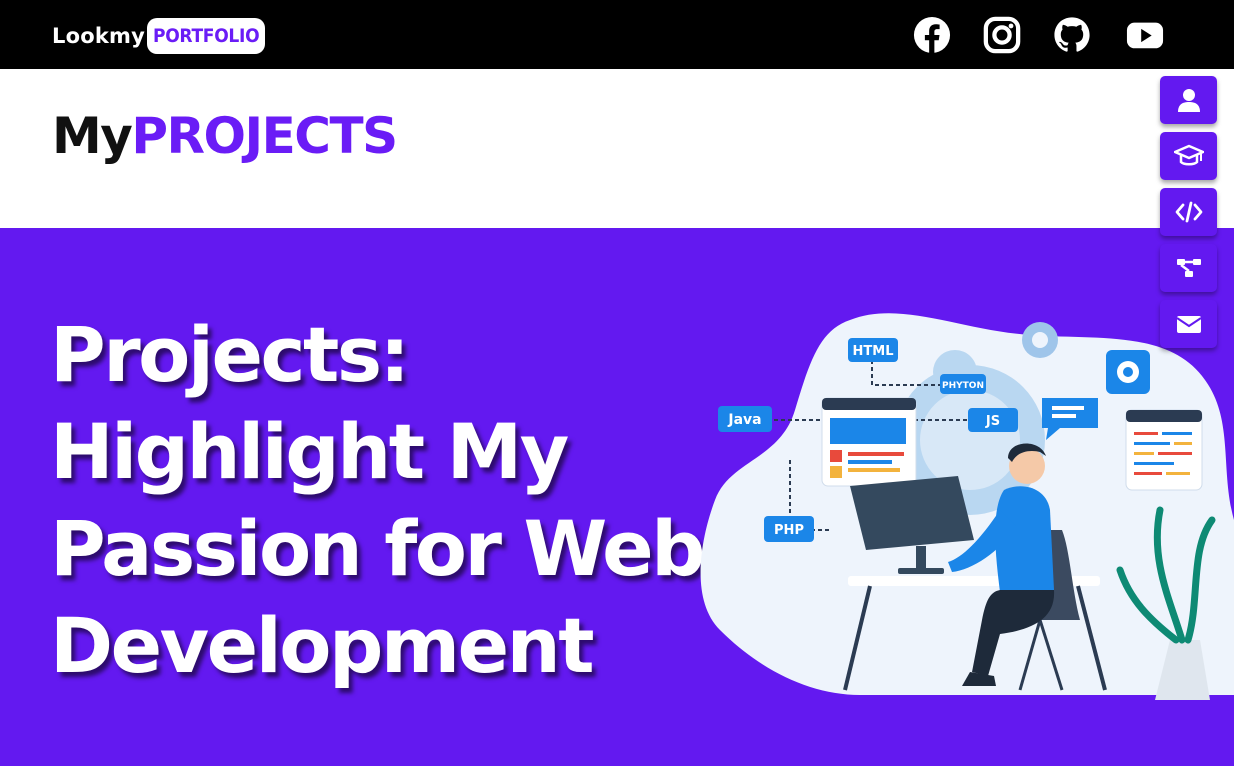  I want to click on logo-prefix: Lookmy, so click(98, 35).